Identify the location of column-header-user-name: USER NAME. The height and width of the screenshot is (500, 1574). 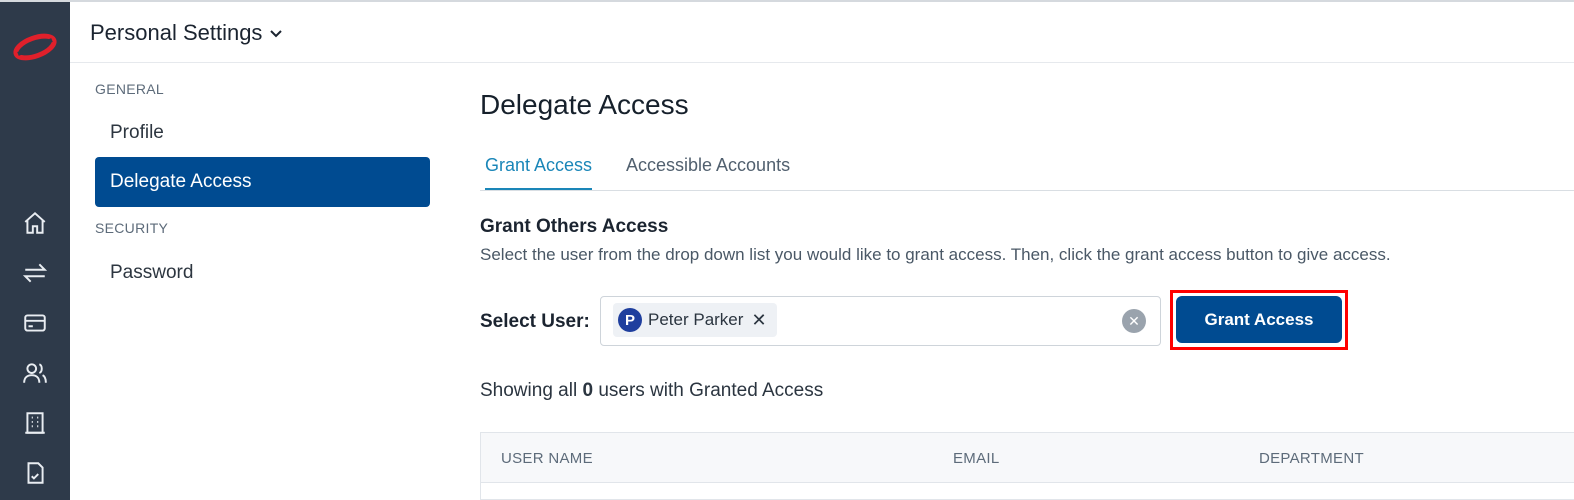
(547, 458).